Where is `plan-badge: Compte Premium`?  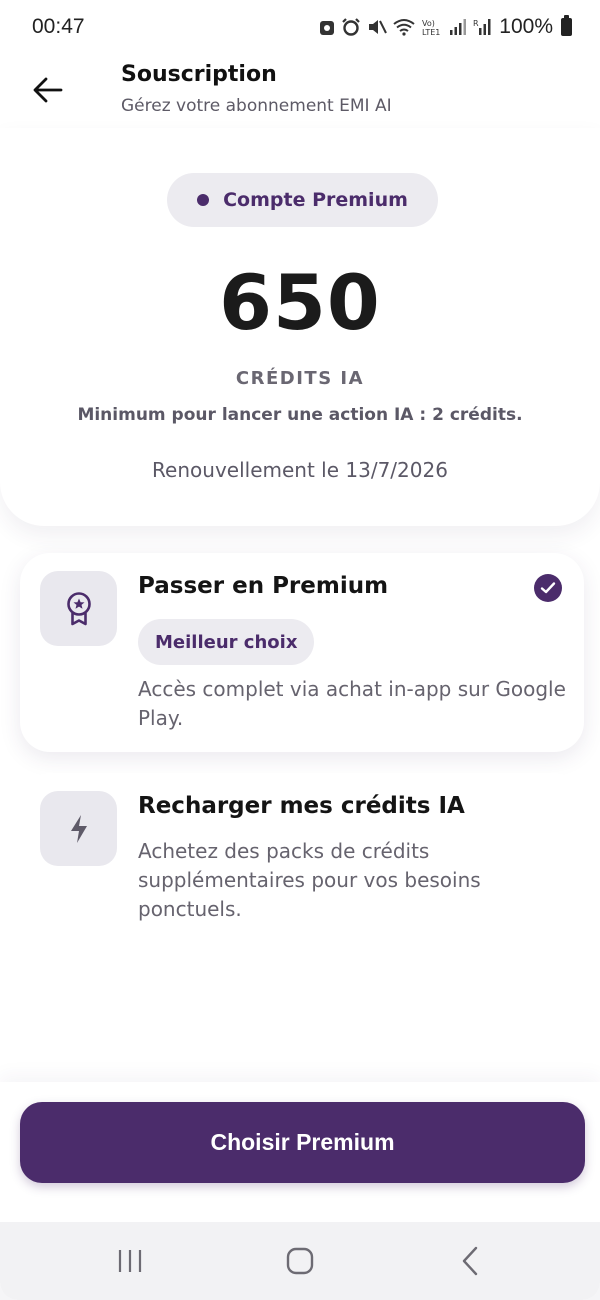
plan-badge: Compte Premium is located at coordinates (302, 200).